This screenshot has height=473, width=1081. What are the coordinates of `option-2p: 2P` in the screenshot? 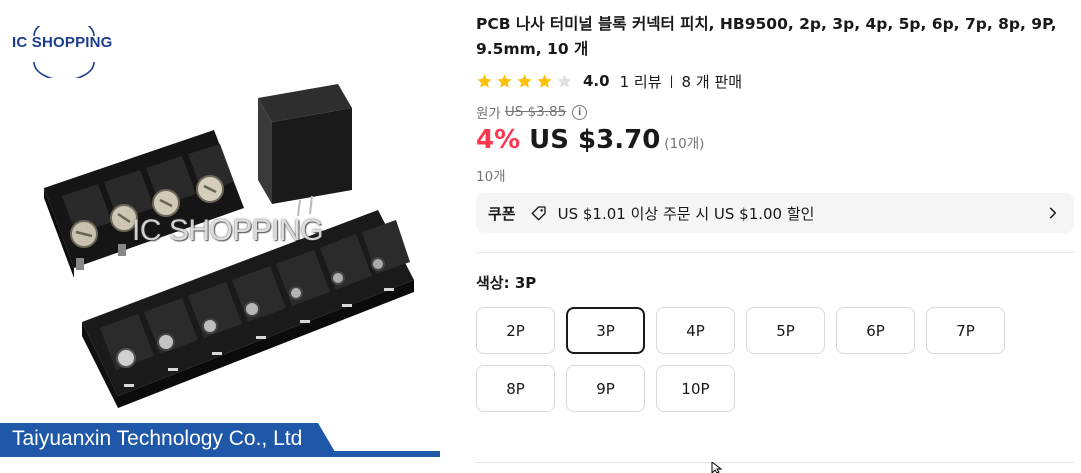 It's located at (515, 330).